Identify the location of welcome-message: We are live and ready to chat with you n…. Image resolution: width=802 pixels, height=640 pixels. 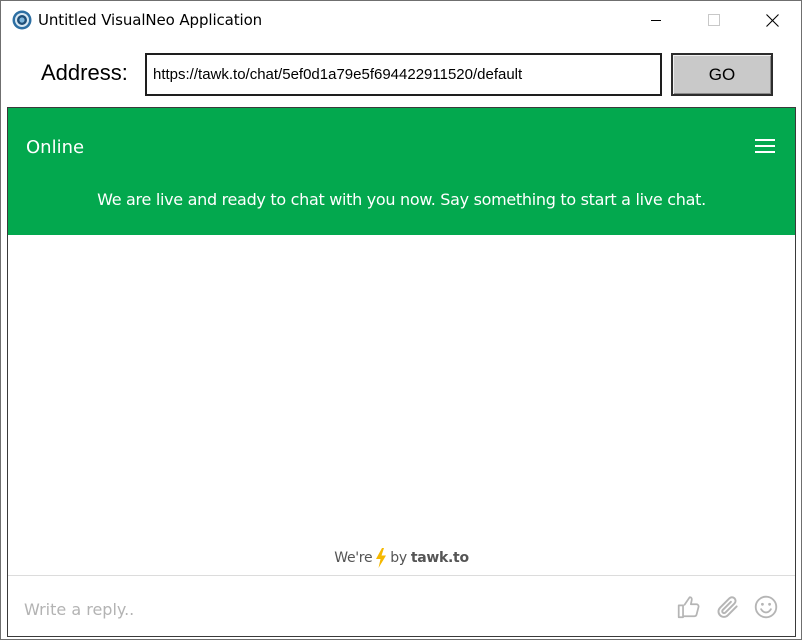
(401, 199).